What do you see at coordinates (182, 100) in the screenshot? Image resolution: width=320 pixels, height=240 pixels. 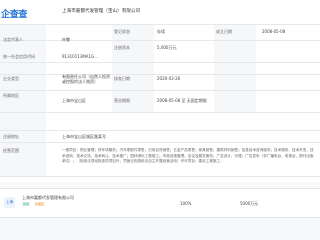 I see `business-term-value: 2008-05-08 至 无固定期限` at bounding box center [182, 100].